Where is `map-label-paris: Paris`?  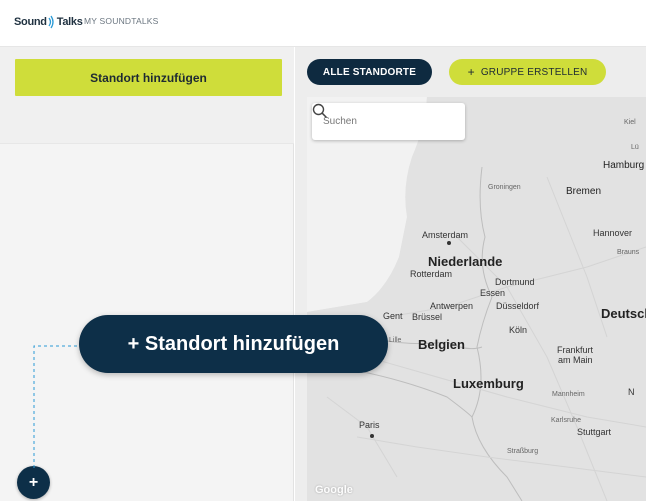 map-label-paris: Paris is located at coordinates (369, 425).